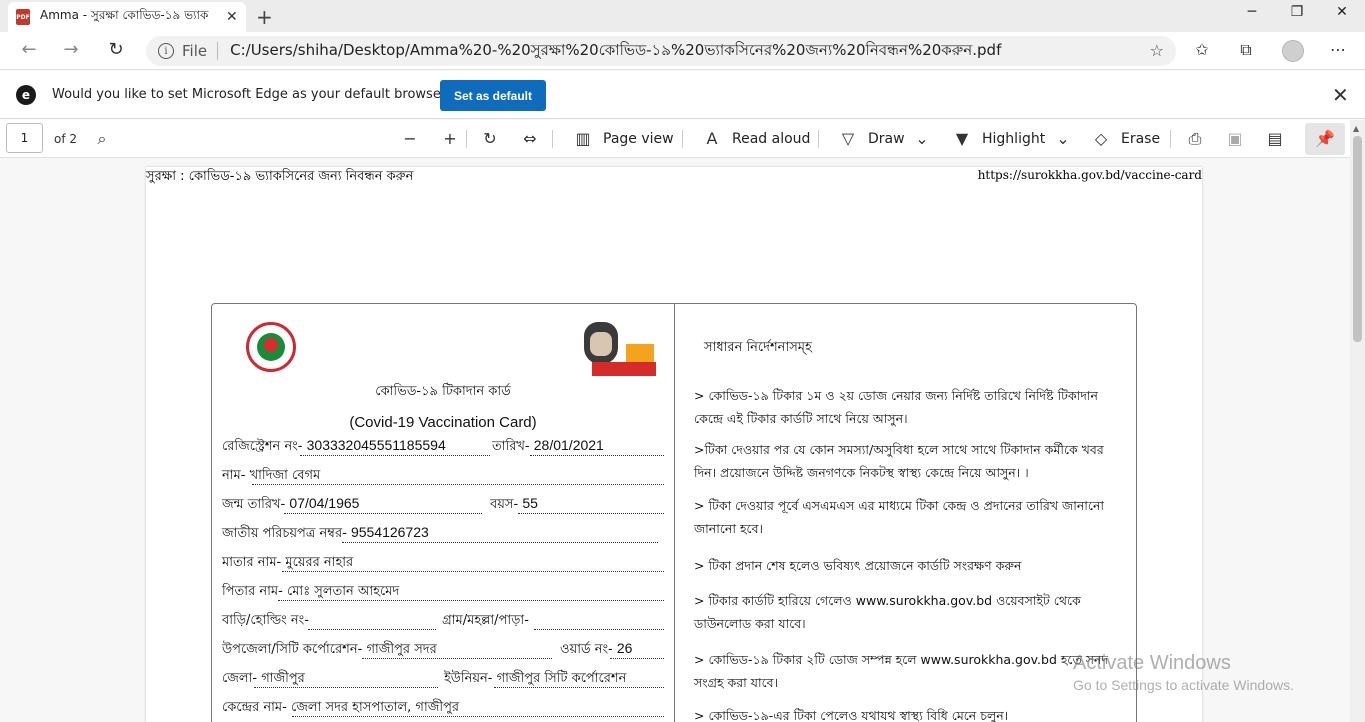 The image size is (1365, 722). Describe the element at coordinates (1356, 128) in the screenshot. I see `scroll-up-icon: ▲` at that location.